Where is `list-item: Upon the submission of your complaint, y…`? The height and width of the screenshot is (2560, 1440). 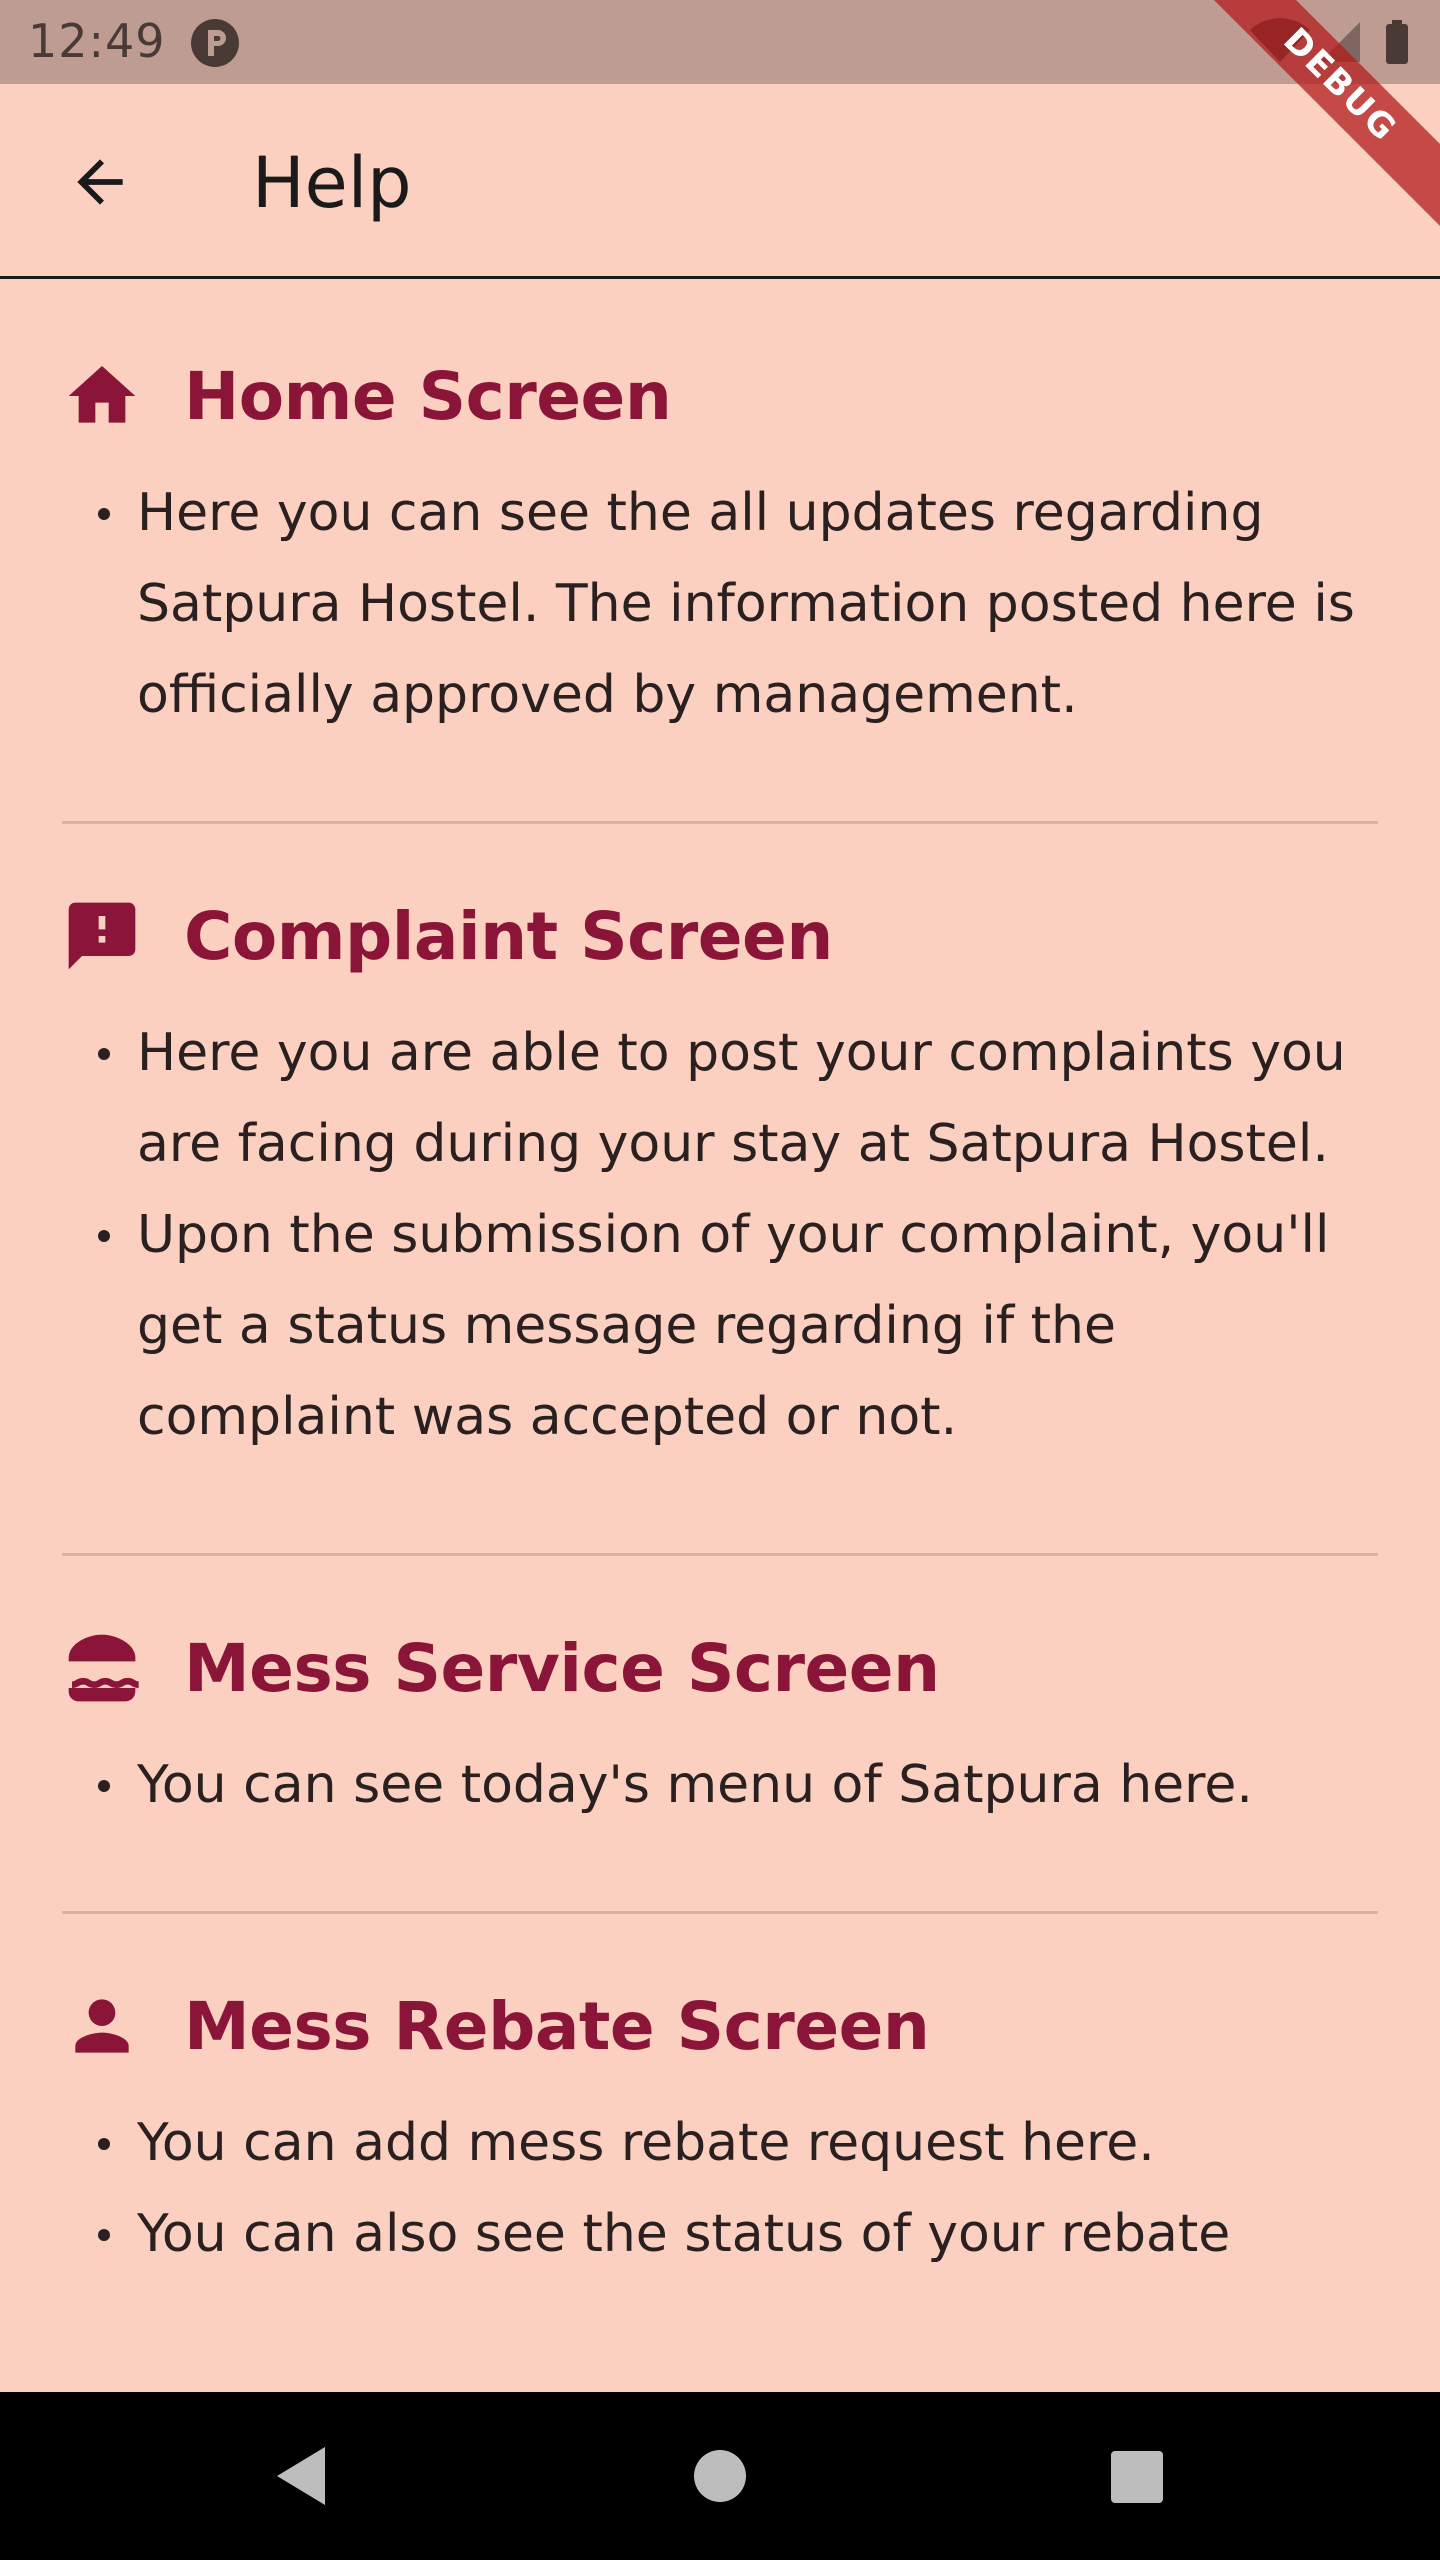 list-item: Upon the submission of your complaint, y… is located at coordinates (720, 1326).